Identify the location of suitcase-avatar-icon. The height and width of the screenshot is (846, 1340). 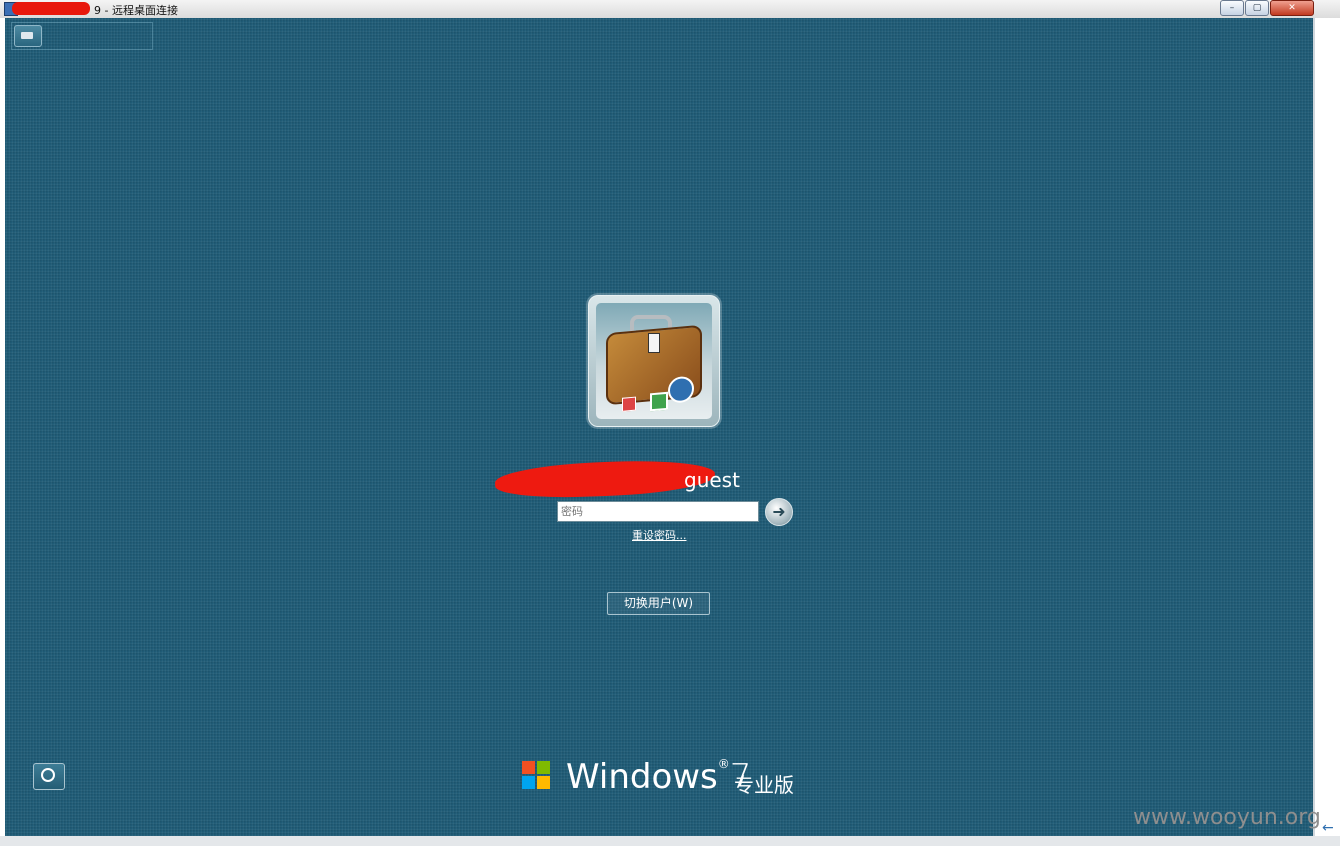
(654, 361).